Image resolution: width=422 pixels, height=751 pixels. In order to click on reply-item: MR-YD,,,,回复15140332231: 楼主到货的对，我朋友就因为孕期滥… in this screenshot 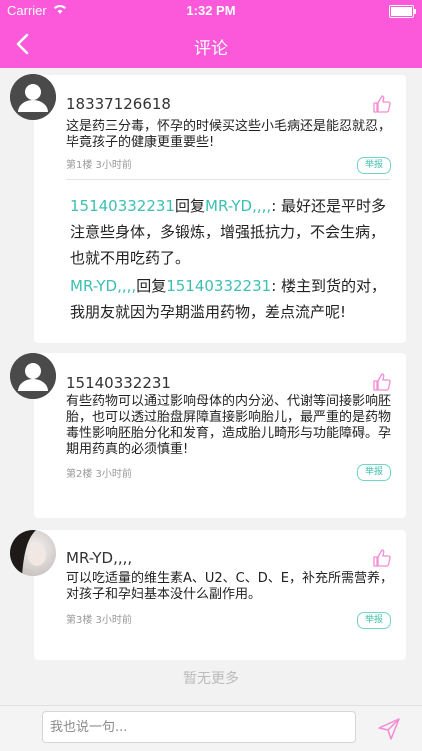, I will do `click(231, 299)`.